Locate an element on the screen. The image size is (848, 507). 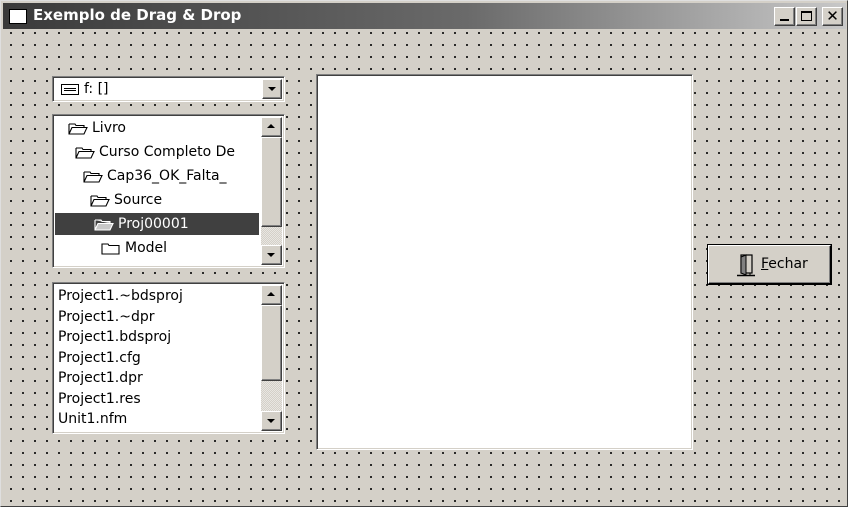
fechar-label: Fechar is located at coordinates (784, 264).